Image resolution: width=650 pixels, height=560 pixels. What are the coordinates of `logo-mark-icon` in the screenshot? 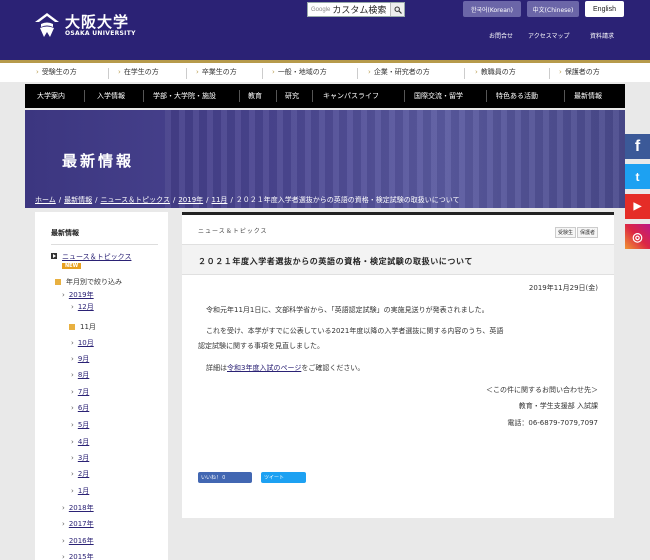 It's located at (47, 25).